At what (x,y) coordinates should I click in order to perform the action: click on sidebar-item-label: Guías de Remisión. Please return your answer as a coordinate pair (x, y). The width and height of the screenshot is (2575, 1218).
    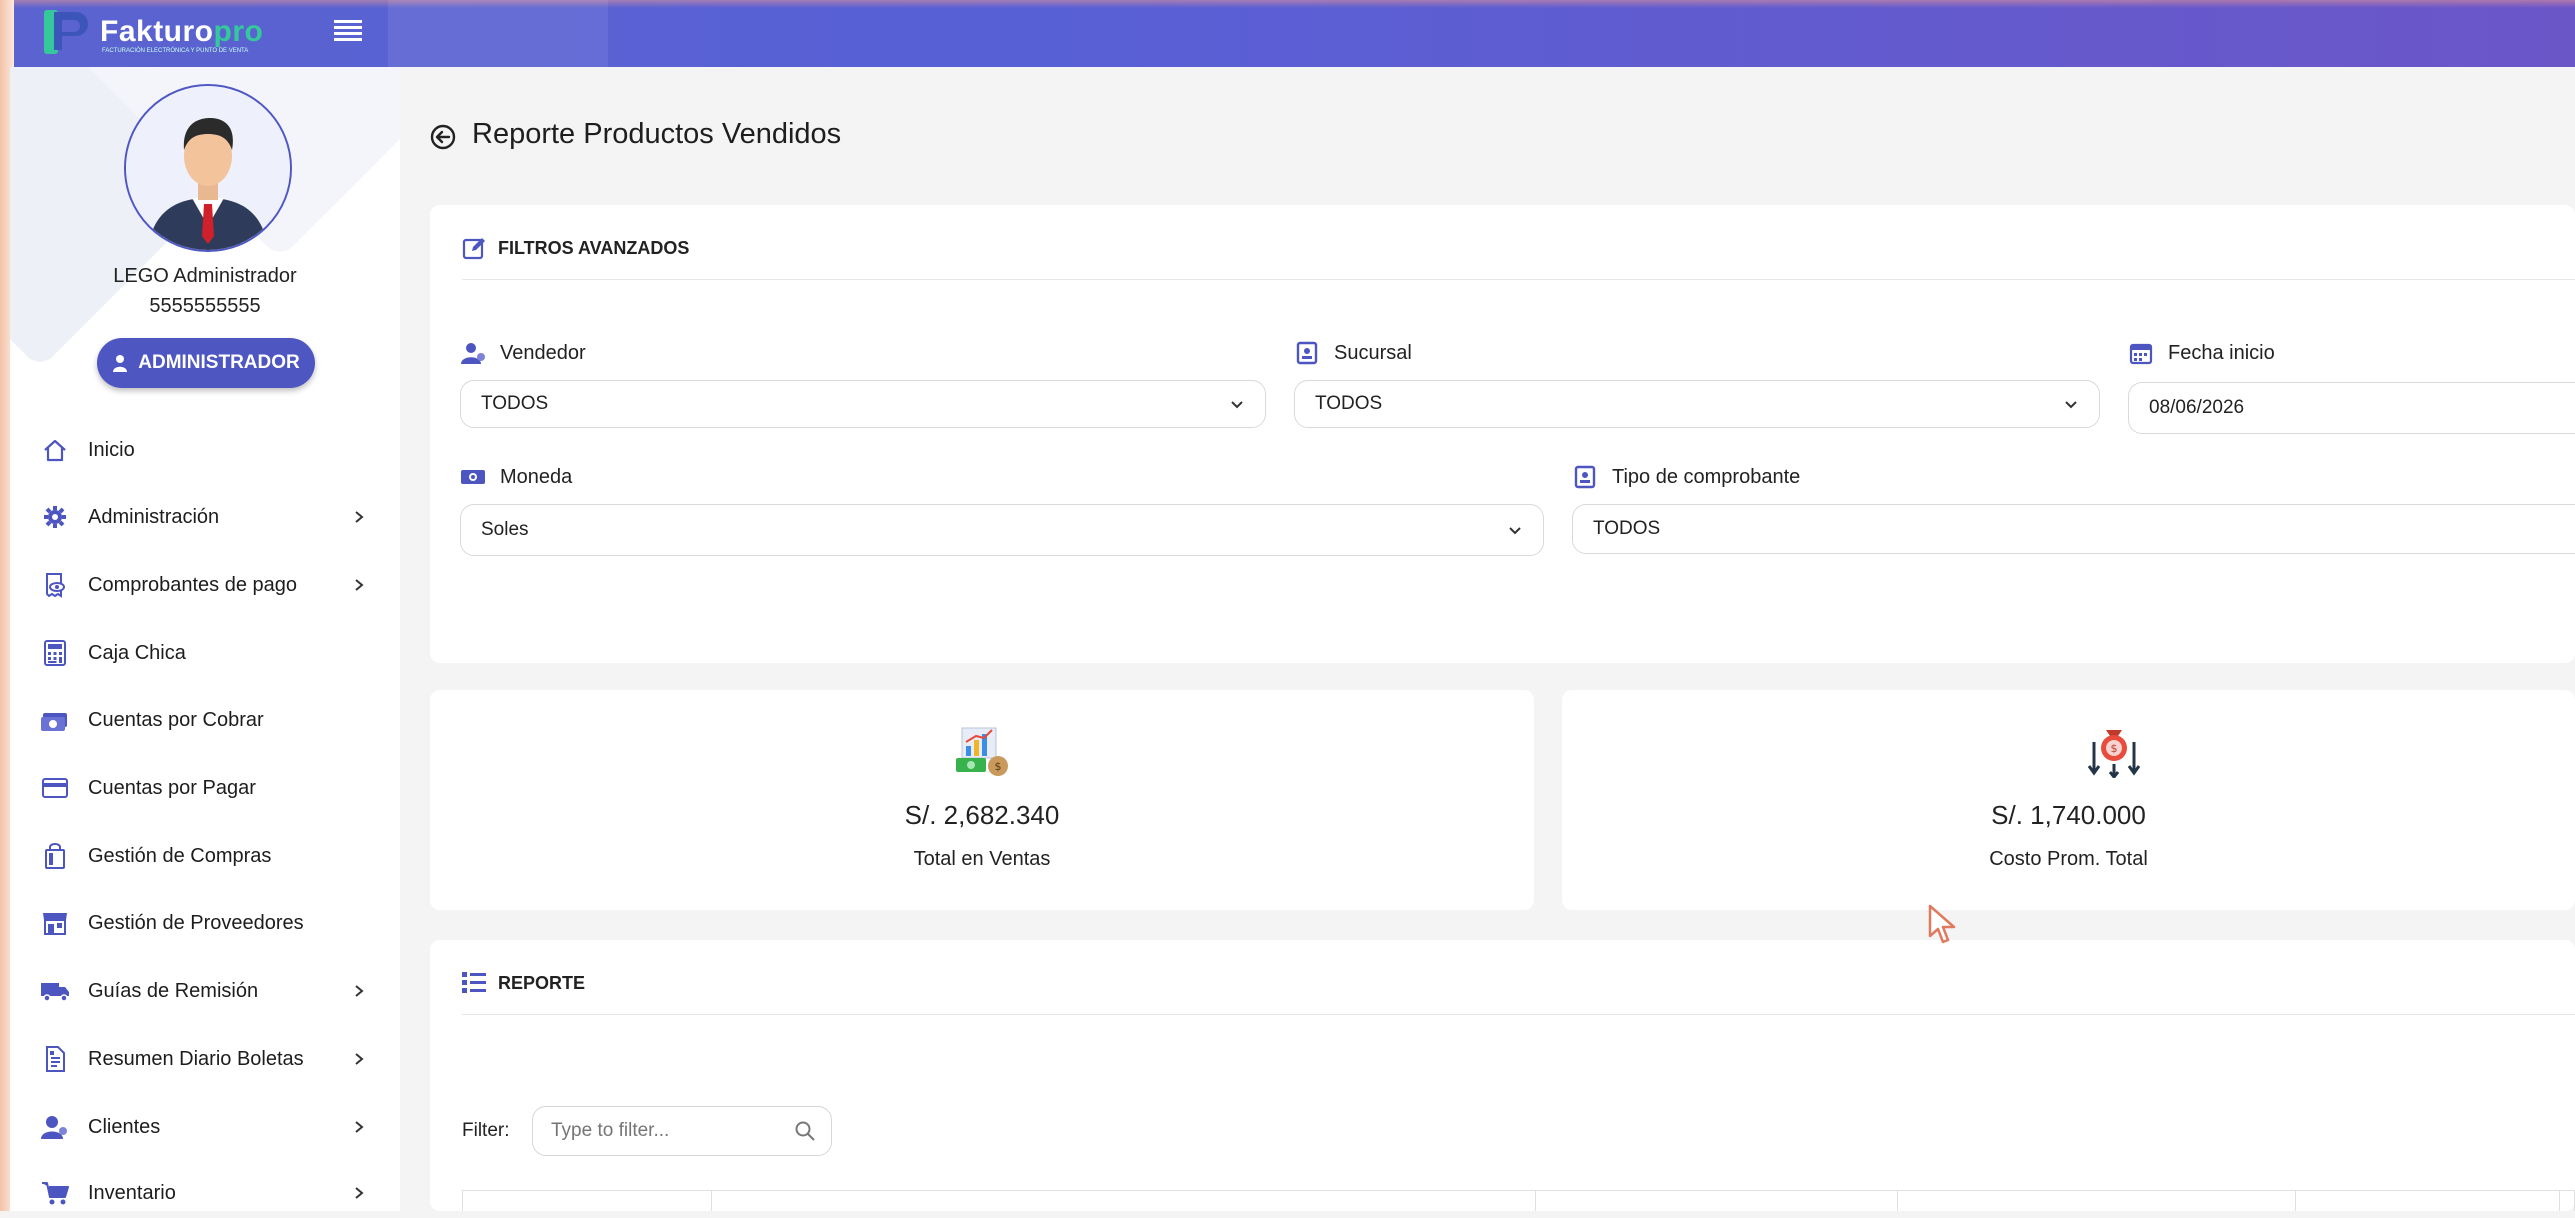
    Looking at the image, I should click on (173, 990).